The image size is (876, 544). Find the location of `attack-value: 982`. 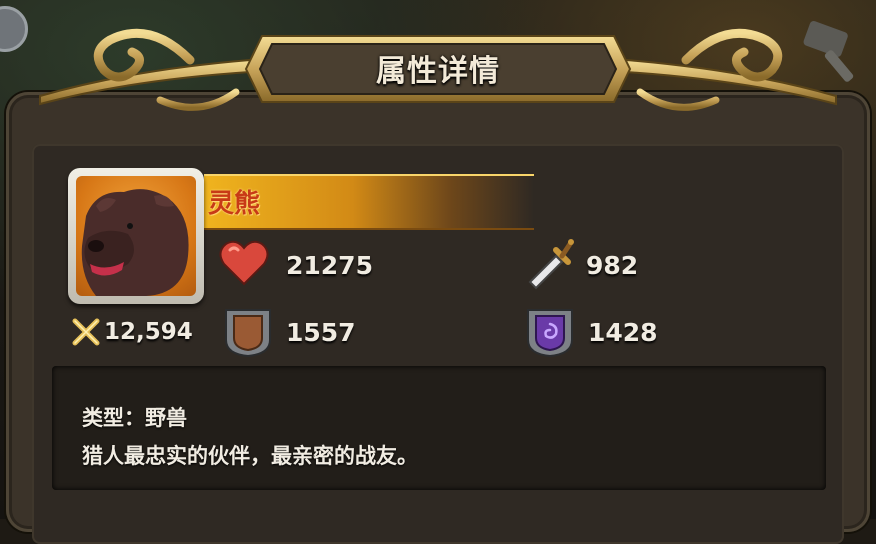

attack-value: 982 is located at coordinates (612, 265).